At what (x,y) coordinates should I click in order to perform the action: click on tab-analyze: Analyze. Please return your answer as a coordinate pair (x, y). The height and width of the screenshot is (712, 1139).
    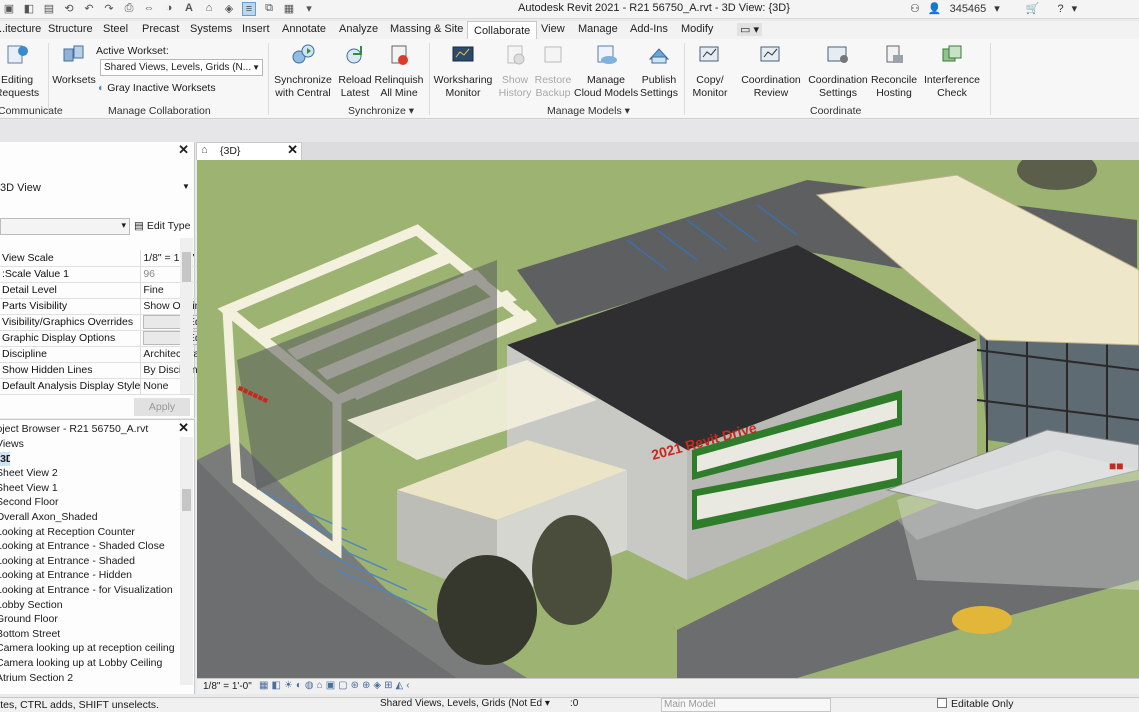
    Looking at the image, I should click on (358, 29).